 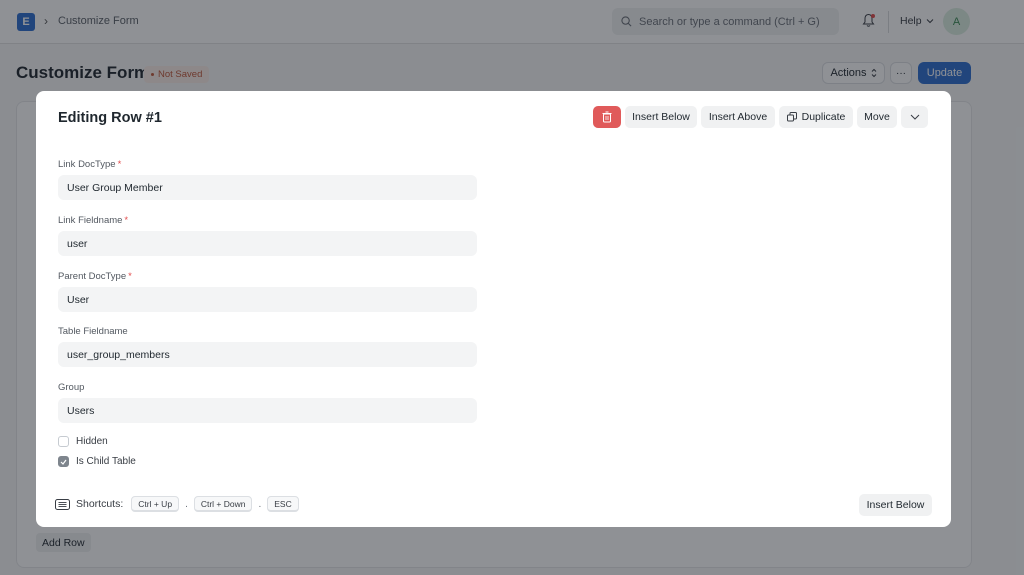 I want to click on checkmark-icon, so click(x=63, y=462).